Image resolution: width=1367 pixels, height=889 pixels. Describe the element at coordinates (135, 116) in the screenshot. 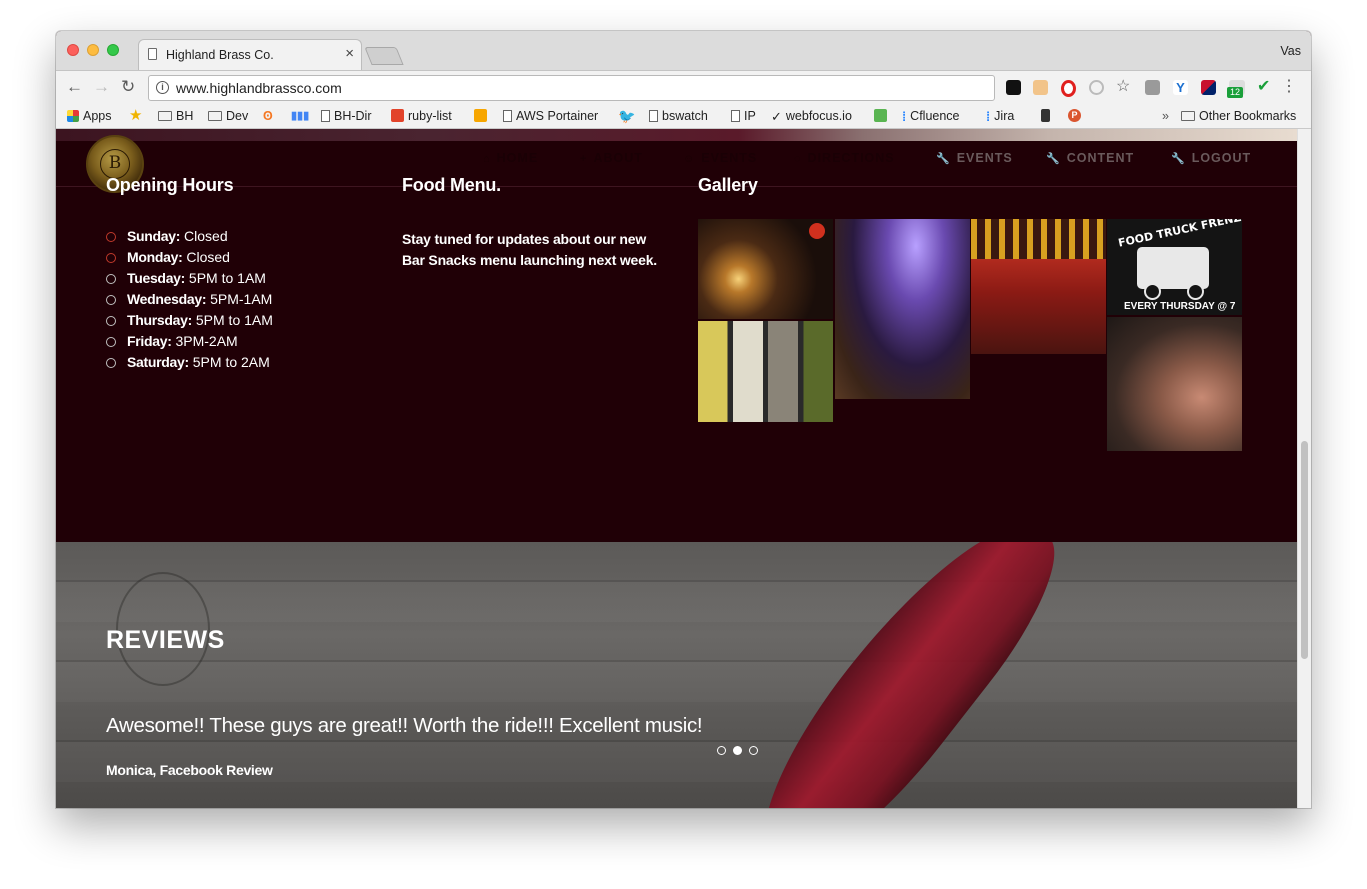

I see `star-bookmark-icon: ★` at that location.